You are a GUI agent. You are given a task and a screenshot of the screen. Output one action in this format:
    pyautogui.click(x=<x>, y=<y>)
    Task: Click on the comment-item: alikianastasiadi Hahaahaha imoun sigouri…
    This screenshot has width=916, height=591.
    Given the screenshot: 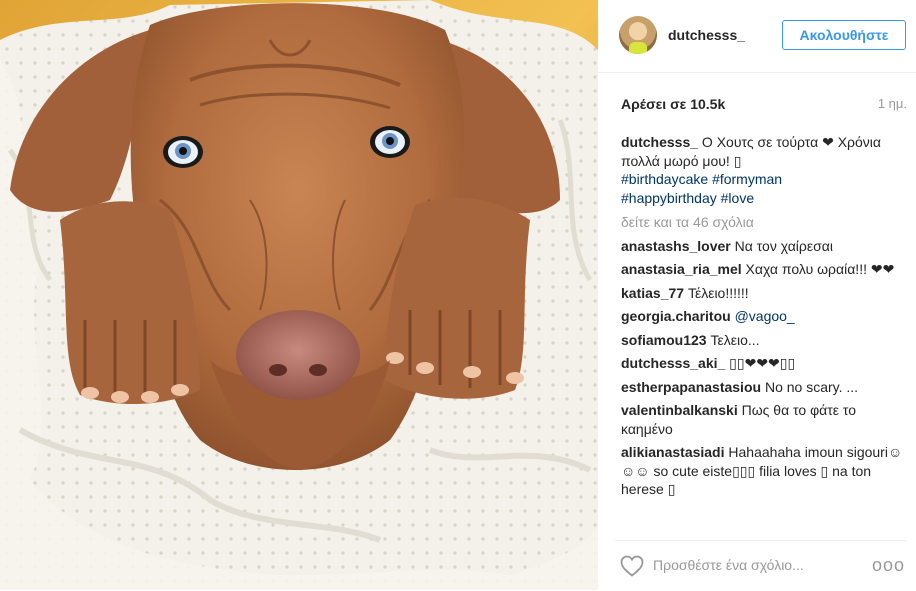 What is the action you would take?
    pyautogui.click(x=764, y=471)
    